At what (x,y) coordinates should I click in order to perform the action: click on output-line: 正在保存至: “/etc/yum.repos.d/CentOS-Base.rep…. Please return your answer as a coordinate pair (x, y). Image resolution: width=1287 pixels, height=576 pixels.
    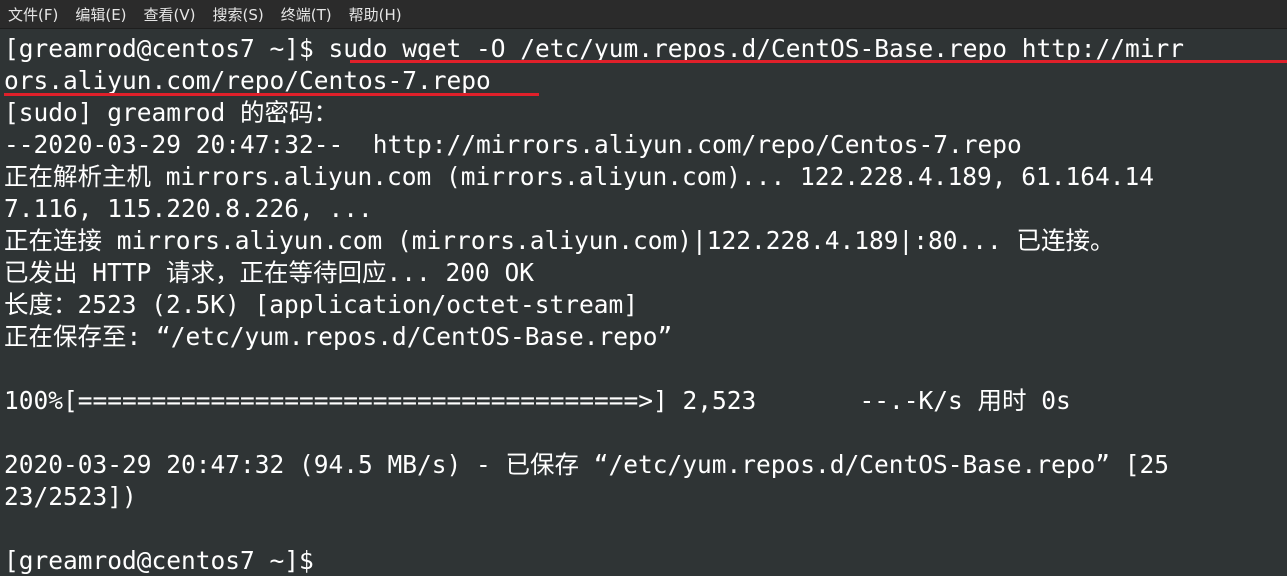
    Looking at the image, I should click on (338, 336).